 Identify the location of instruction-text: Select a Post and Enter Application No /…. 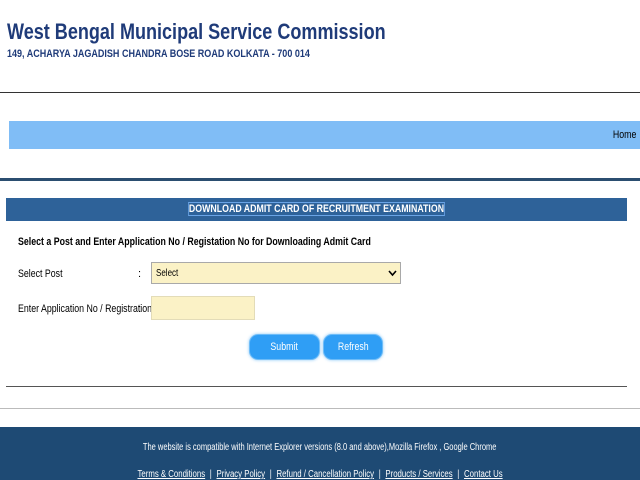
(194, 242).